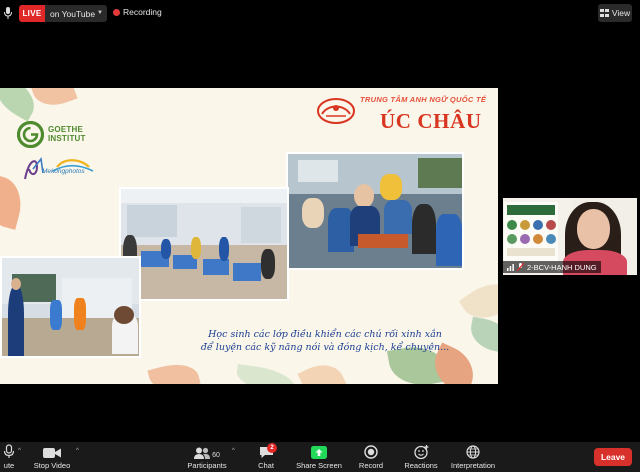 This screenshot has width=640, height=472. I want to click on goethe-line-2: INSTITUT, so click(67, 138).